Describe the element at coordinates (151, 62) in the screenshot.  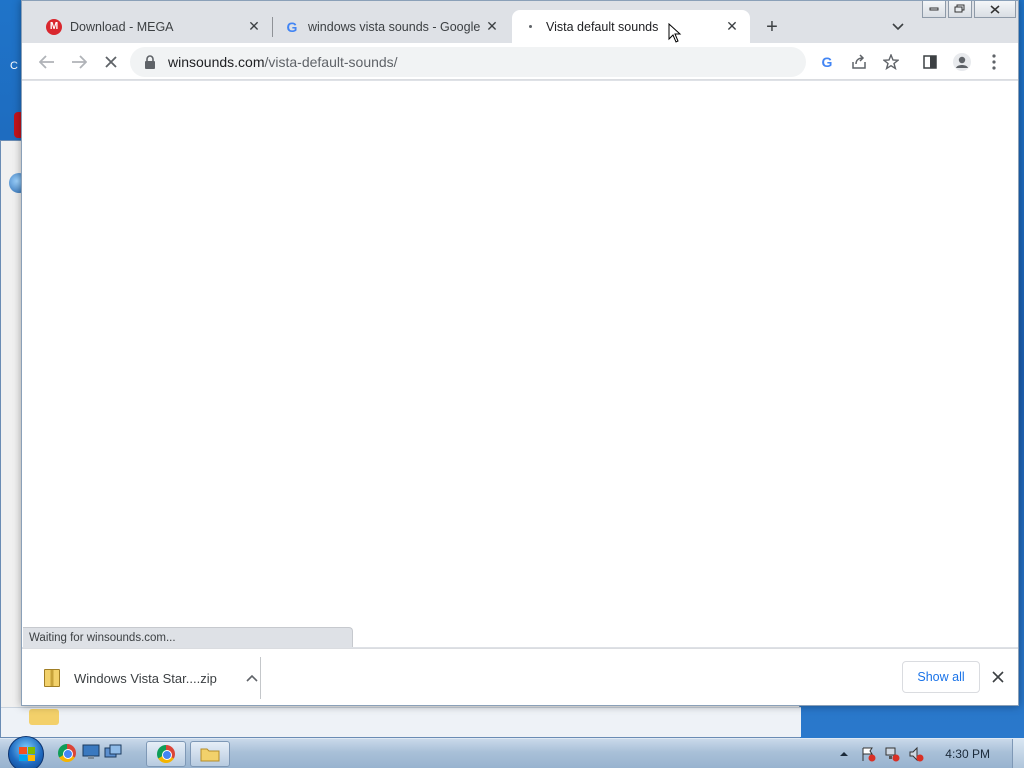
I see `lock-icon` at that location.